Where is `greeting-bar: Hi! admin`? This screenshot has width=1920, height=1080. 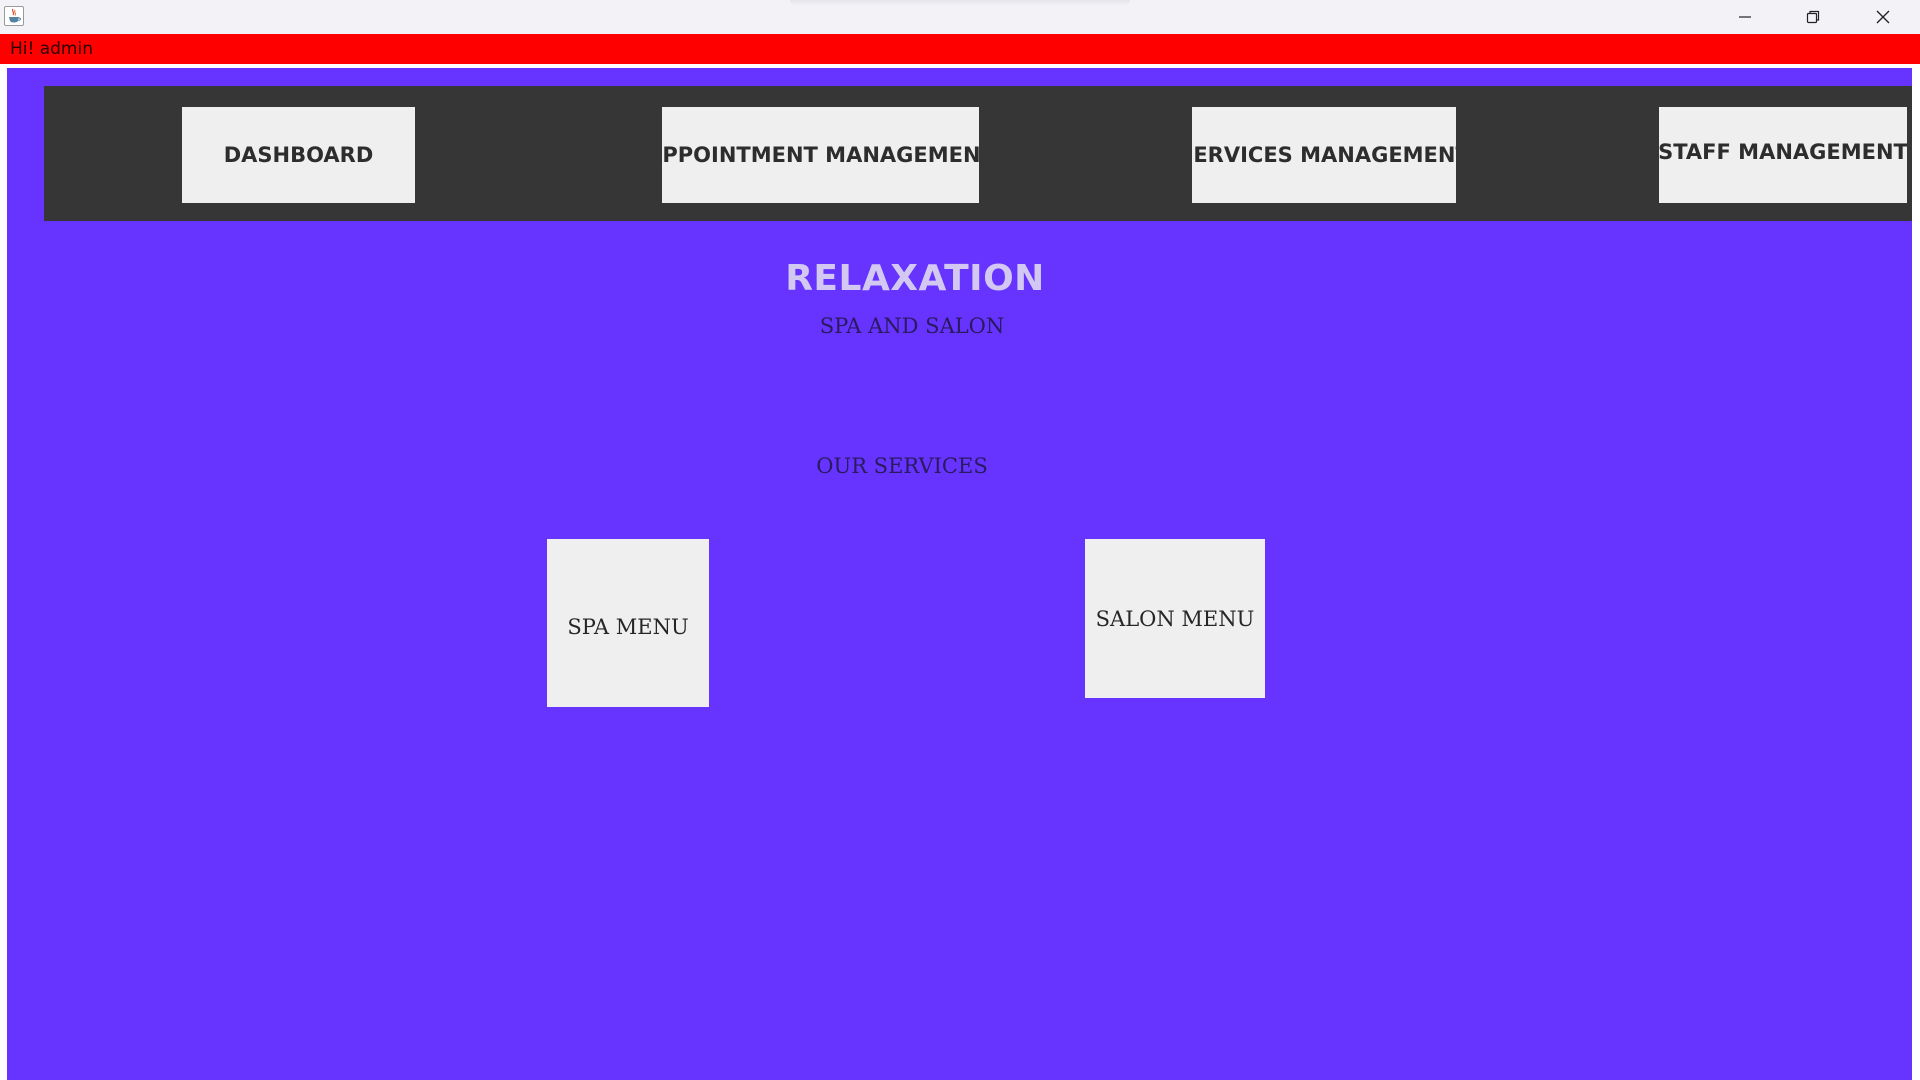
greeting-bar: Hi! admin is located at coordinates (960, 49).